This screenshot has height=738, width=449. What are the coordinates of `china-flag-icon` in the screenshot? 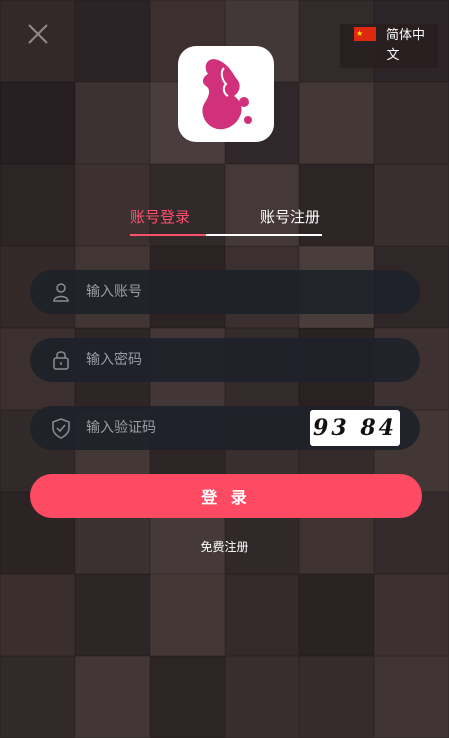 It's located at (365, 34).